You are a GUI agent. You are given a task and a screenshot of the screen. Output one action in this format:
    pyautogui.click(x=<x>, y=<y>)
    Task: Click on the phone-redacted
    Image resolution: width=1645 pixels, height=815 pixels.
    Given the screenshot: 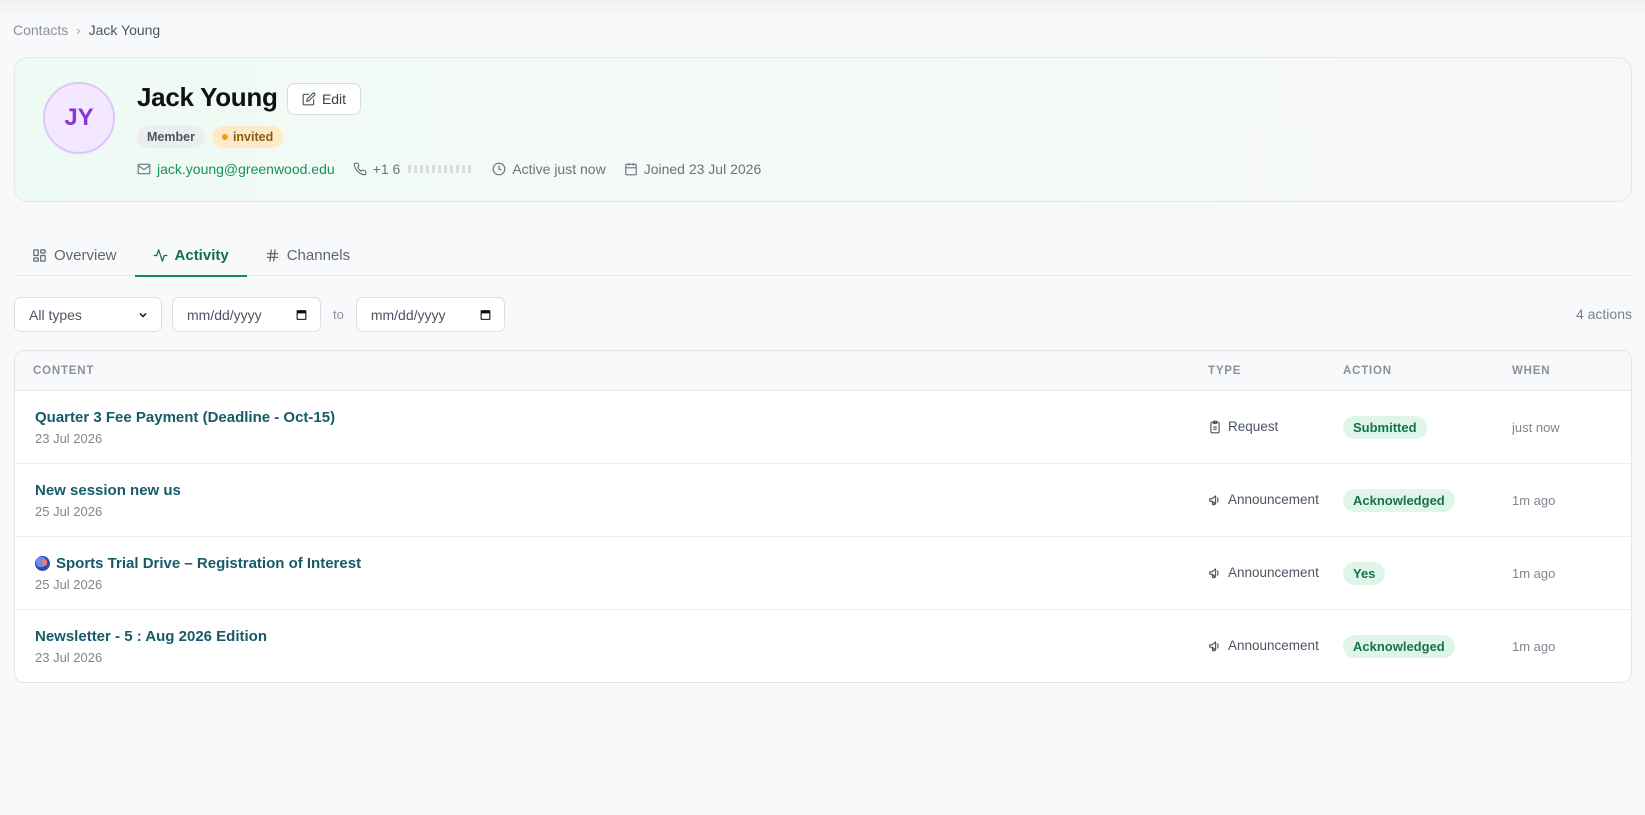 What is the action you would take?
    pyautogui.click(x=441, y=169)
    